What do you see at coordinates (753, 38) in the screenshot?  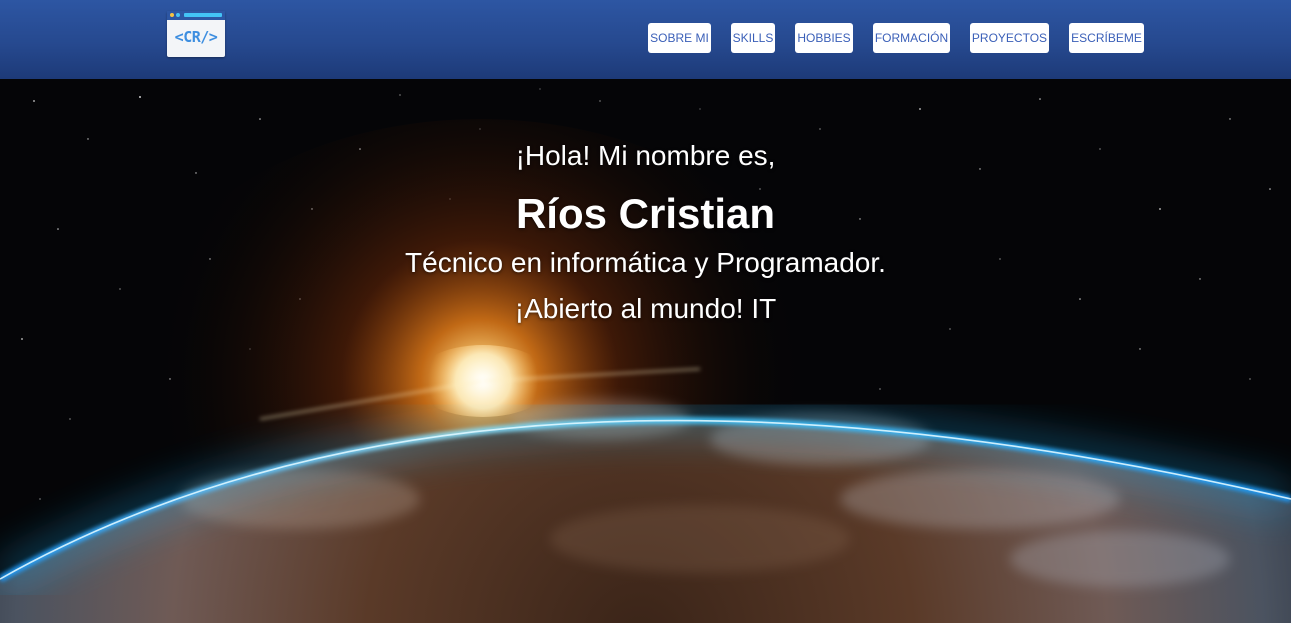 I see `nav-skills: SKILLS` at bounding box center [753, 38].